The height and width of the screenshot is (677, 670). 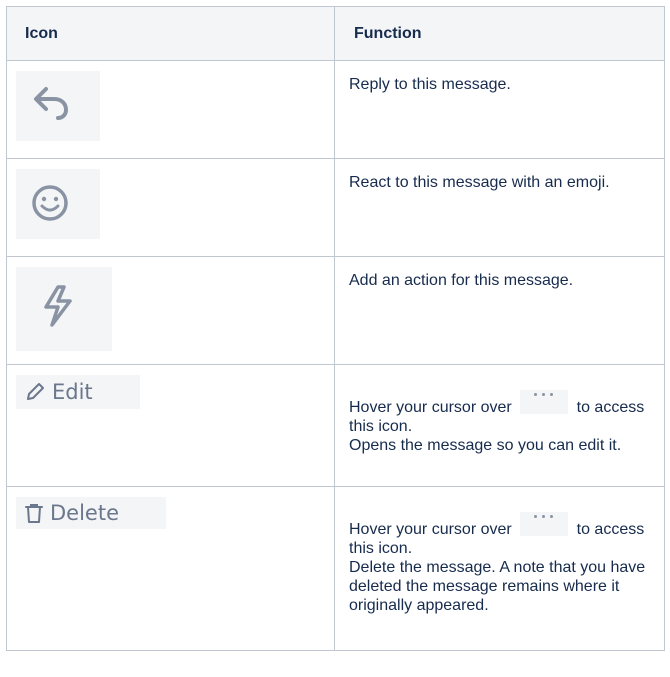 I want to click on edit-pill: Edit, so click(x=78, y=392).